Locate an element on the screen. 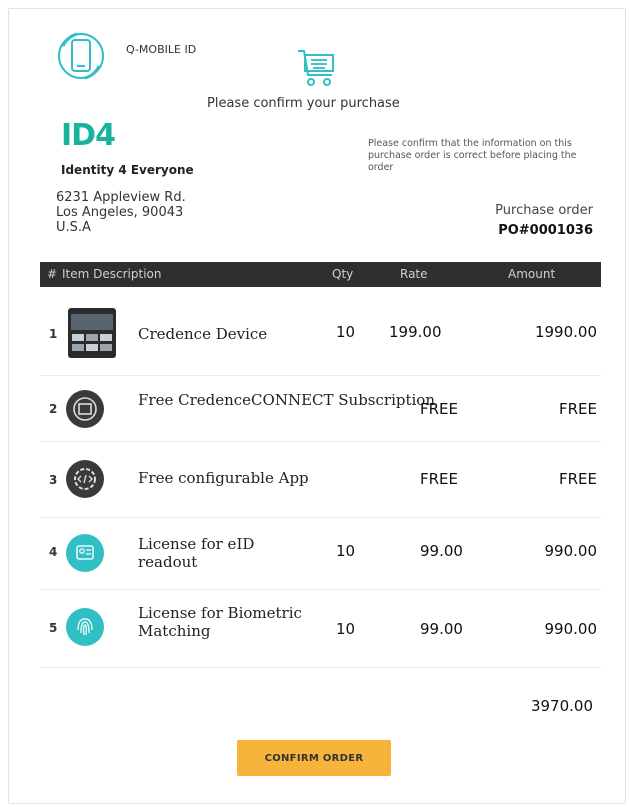 The height and width of the screenshot is (809, 629). row-number: 4 is located at coordinates (53, 552).